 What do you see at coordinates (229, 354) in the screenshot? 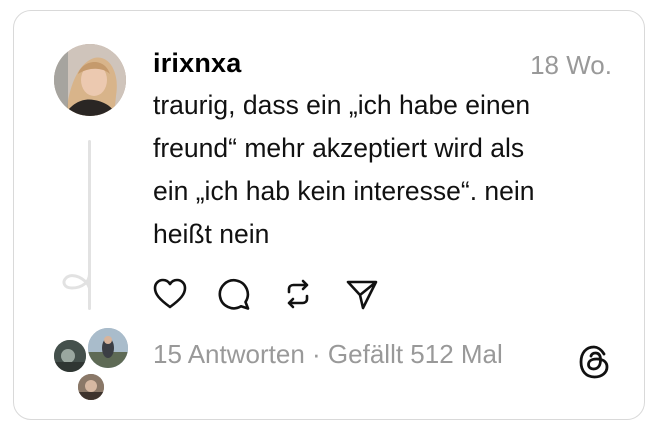
I see `replies-count: 15 Antworten` at bounding box center [229, 354].